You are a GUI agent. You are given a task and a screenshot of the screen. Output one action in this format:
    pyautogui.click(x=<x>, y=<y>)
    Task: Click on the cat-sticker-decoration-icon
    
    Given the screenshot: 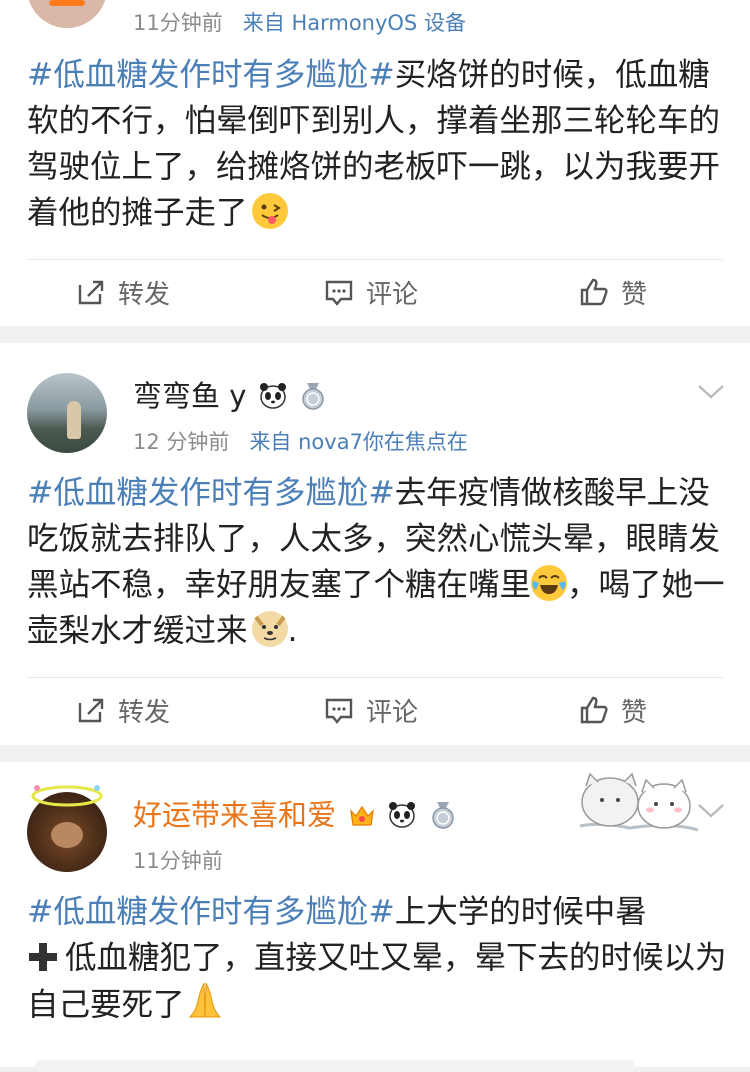 What is the action you would take?
    pyautogui.click(x=639, y=802)
    